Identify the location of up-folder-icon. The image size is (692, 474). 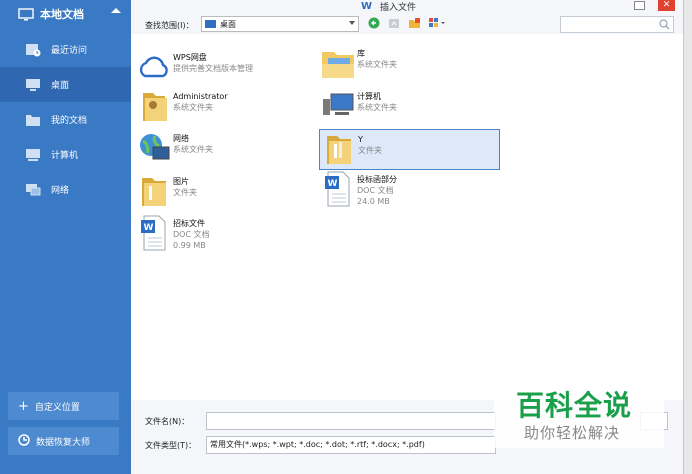
(394, 23).